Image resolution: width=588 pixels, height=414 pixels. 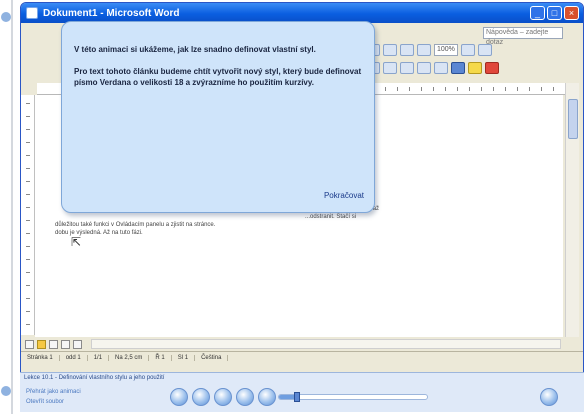 What do you see at coordinates (390, 50) in the screenshot?
I see `preview-icon` at bounding box center [390, 50].